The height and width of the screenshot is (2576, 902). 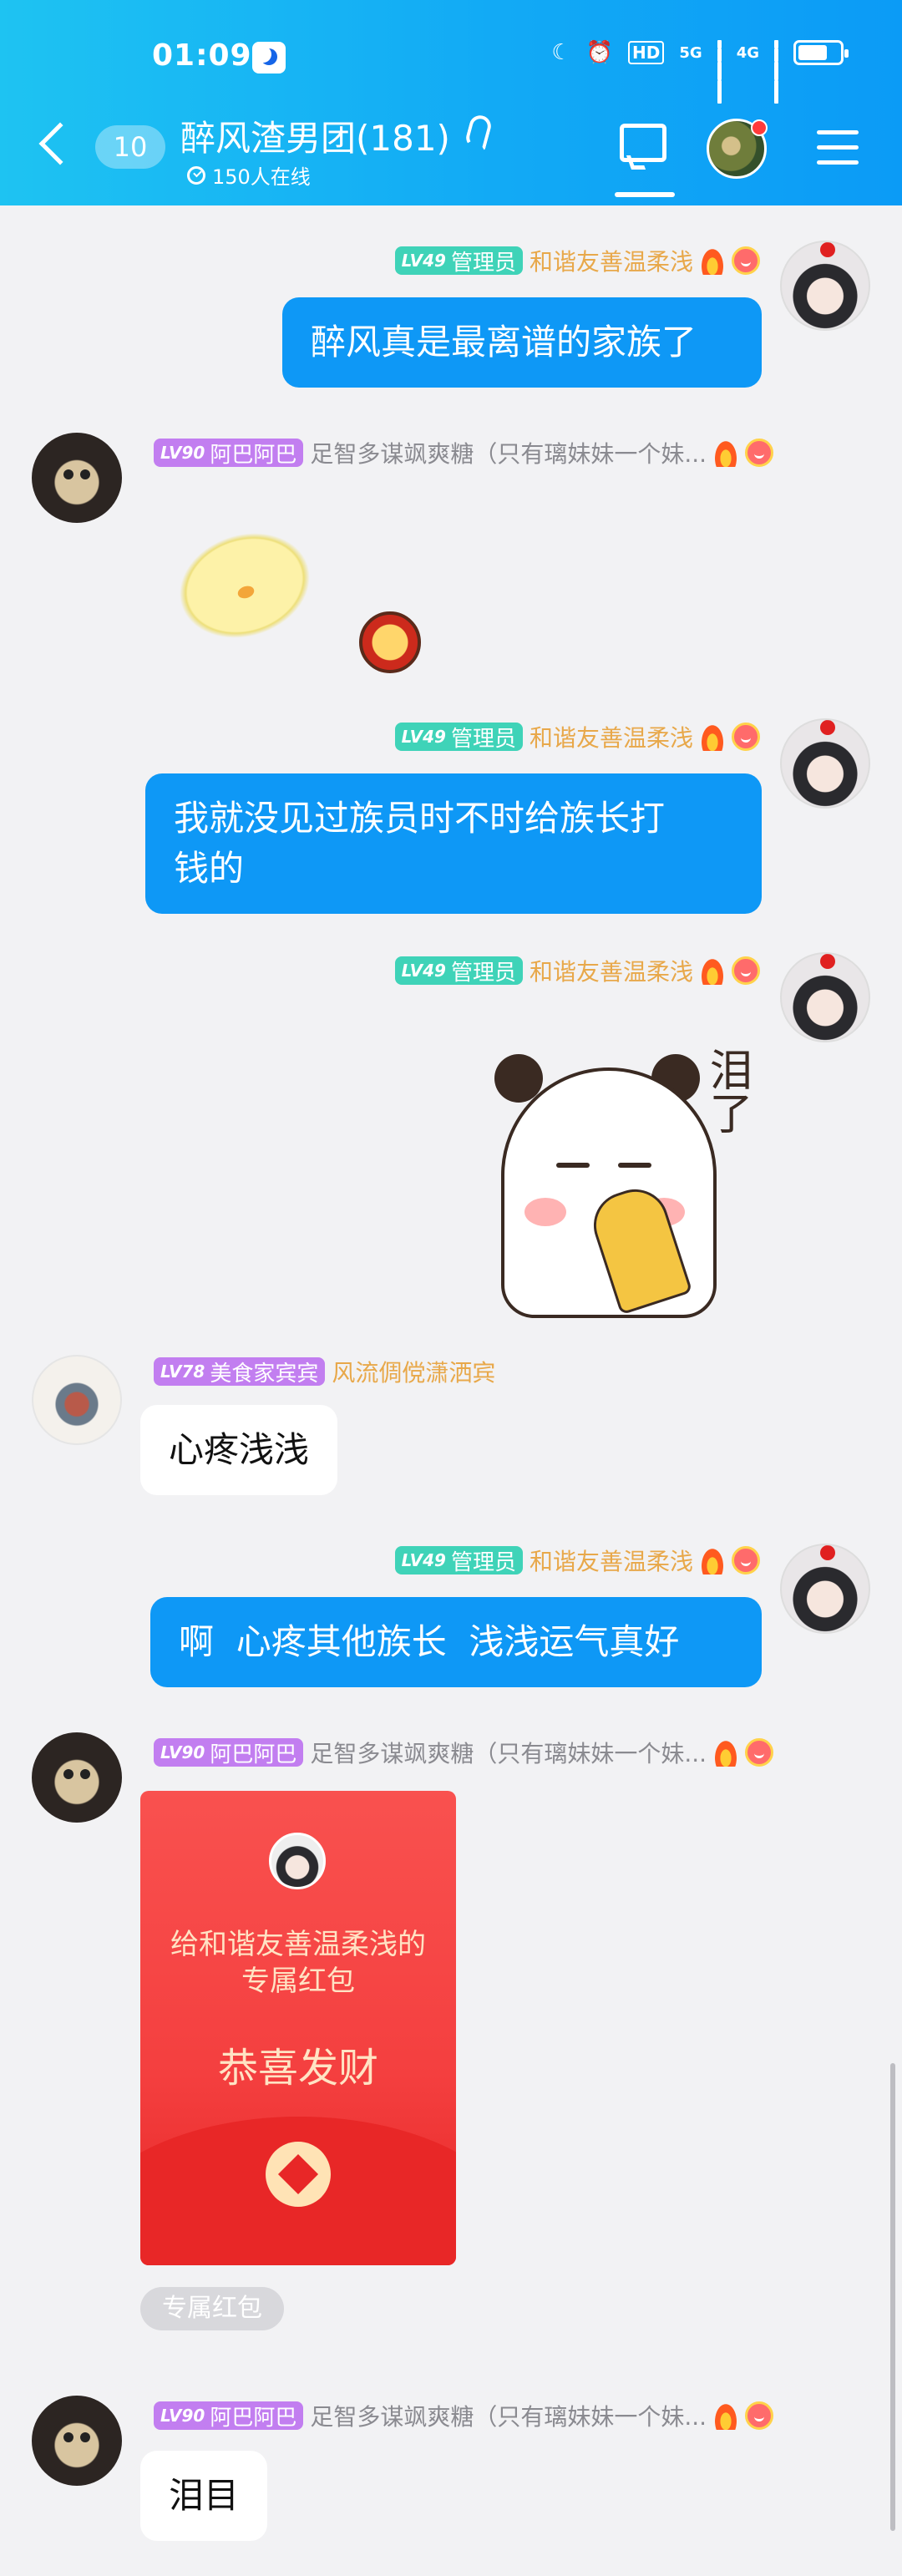 I want to click on red-packet-tag: 专属红包, so click(x=212, y=2308).